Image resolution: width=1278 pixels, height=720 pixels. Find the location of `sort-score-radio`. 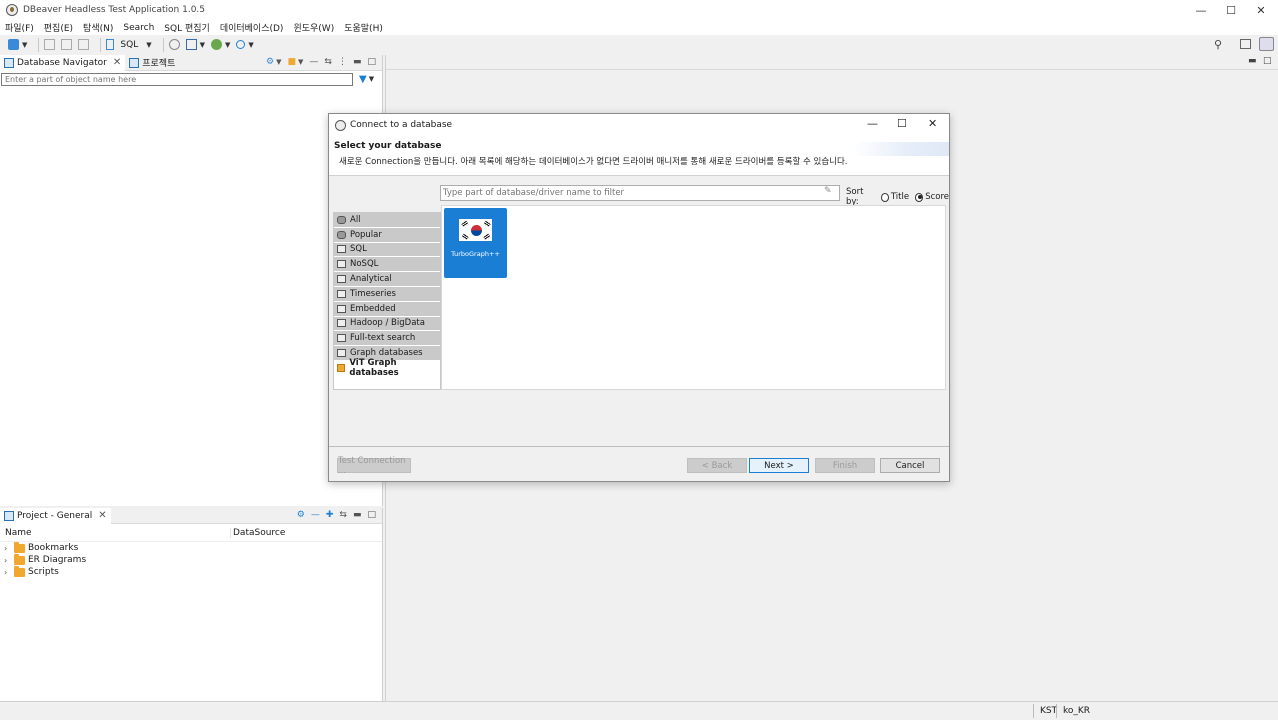

sort-score-radio is located at coordinates (919, 197).